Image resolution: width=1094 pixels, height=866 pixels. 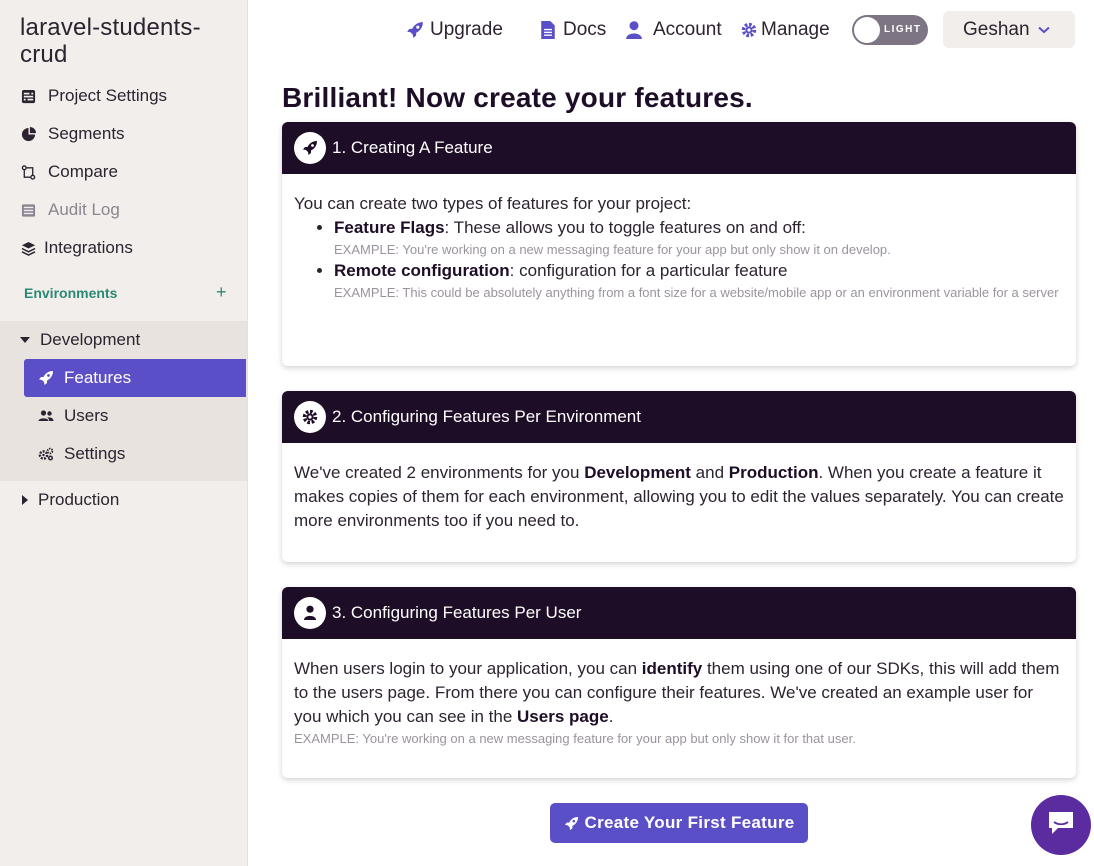 I want to click on term: Feature Flags, so click(x=389, y=227).